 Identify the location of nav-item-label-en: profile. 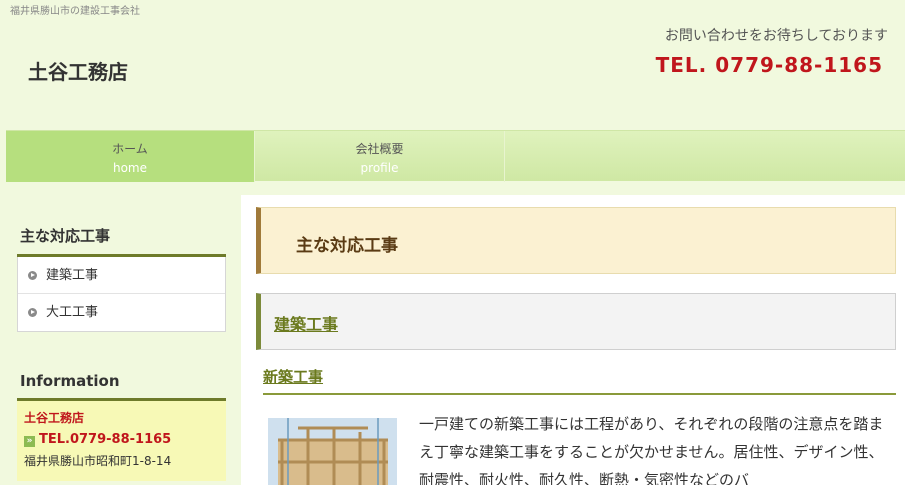
(379, 168).